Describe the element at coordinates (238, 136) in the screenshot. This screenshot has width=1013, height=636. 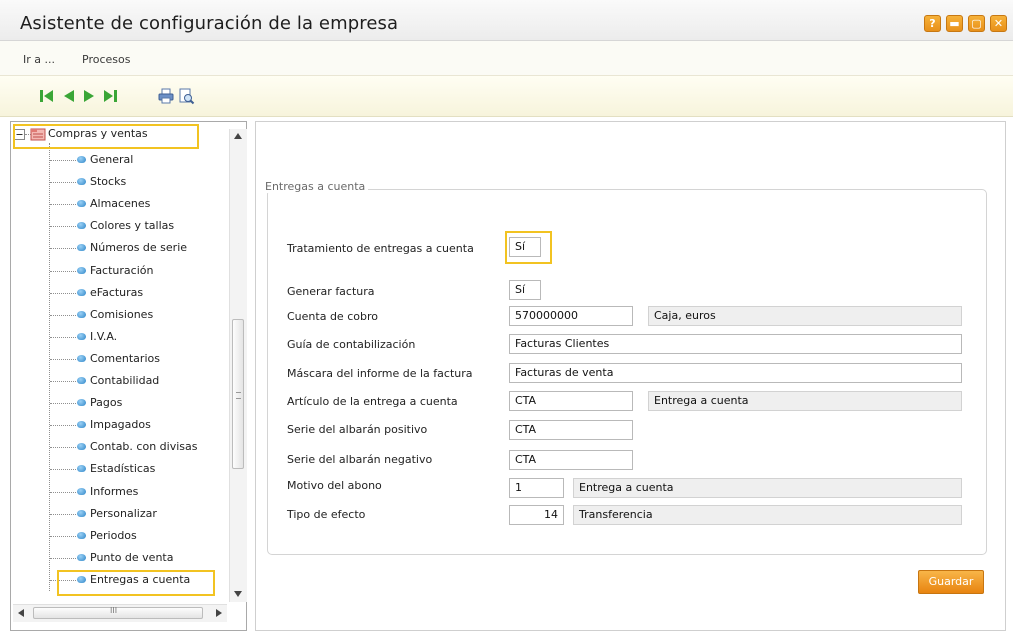
I see `scroll-up-icon` at that location.